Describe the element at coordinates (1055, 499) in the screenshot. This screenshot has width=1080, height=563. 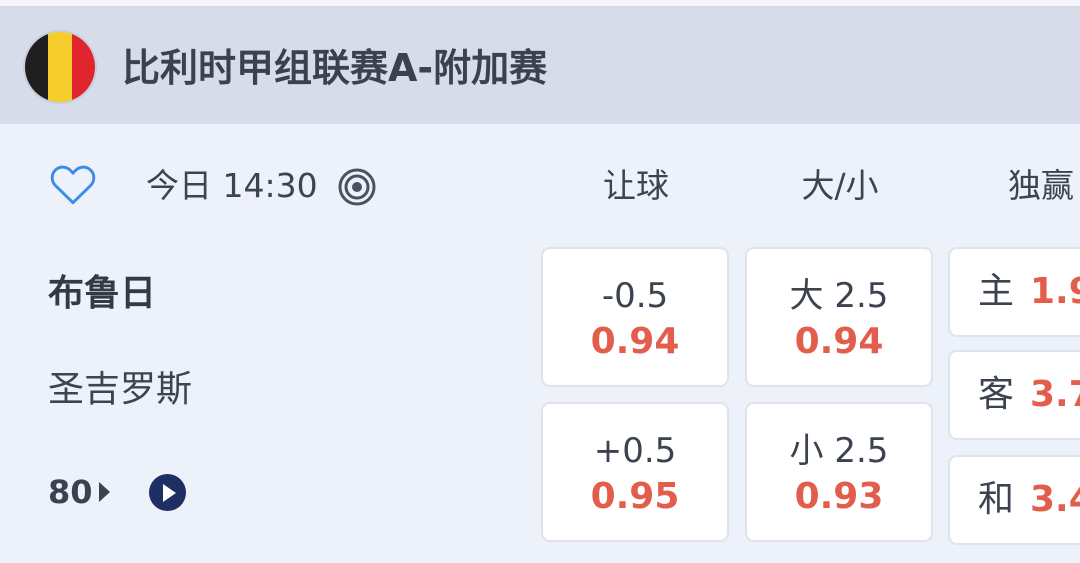
I see `odds-price: 3.4` at that location.